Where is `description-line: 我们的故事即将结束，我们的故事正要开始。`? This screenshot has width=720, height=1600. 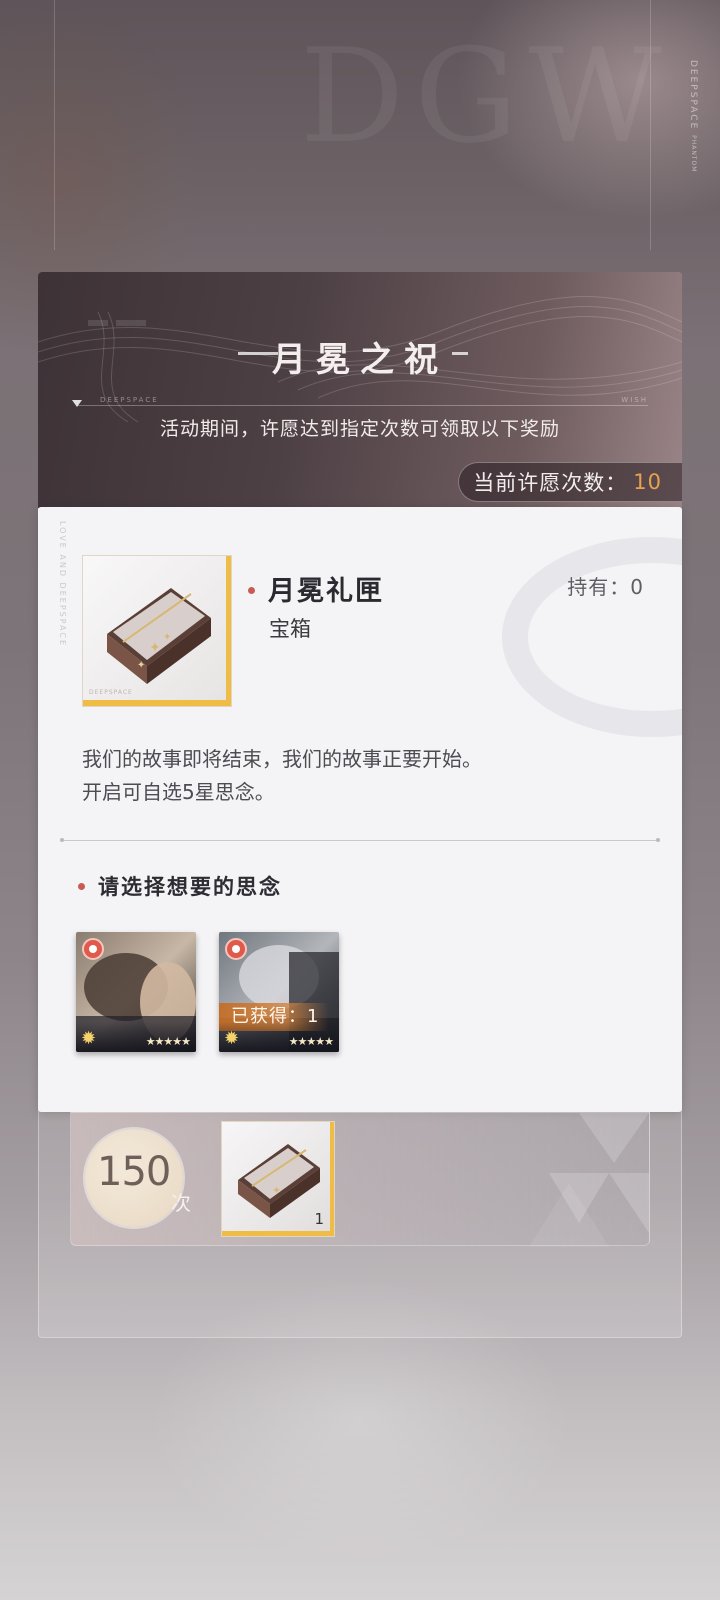 description-line: 我们的故事即将结束，我们的故事正要开始。 is located at coordinates (282, 759).